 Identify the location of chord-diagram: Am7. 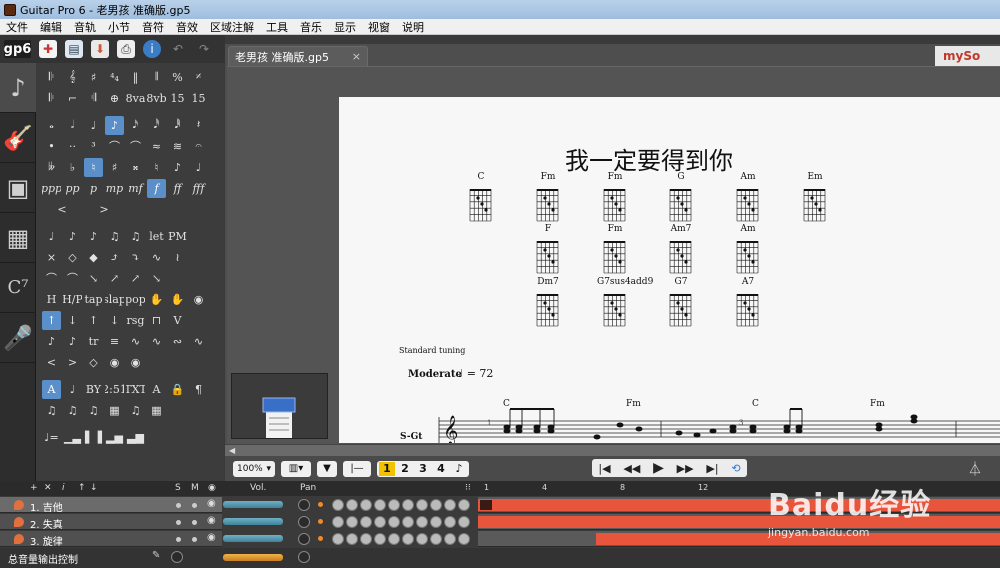
(681, 251).